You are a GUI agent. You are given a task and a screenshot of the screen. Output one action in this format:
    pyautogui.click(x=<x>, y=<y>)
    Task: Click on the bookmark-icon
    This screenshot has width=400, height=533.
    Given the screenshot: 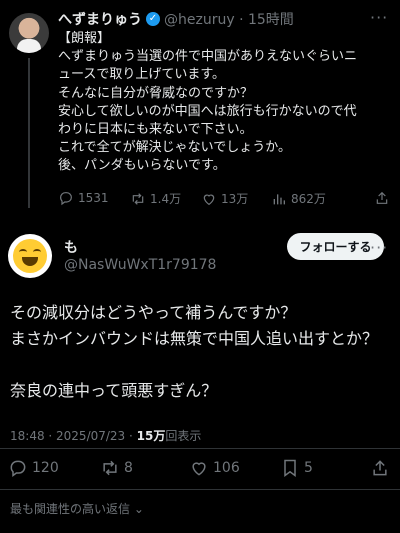 What is the action you would take?
    pyautogui.click(x=290, y=468)
    